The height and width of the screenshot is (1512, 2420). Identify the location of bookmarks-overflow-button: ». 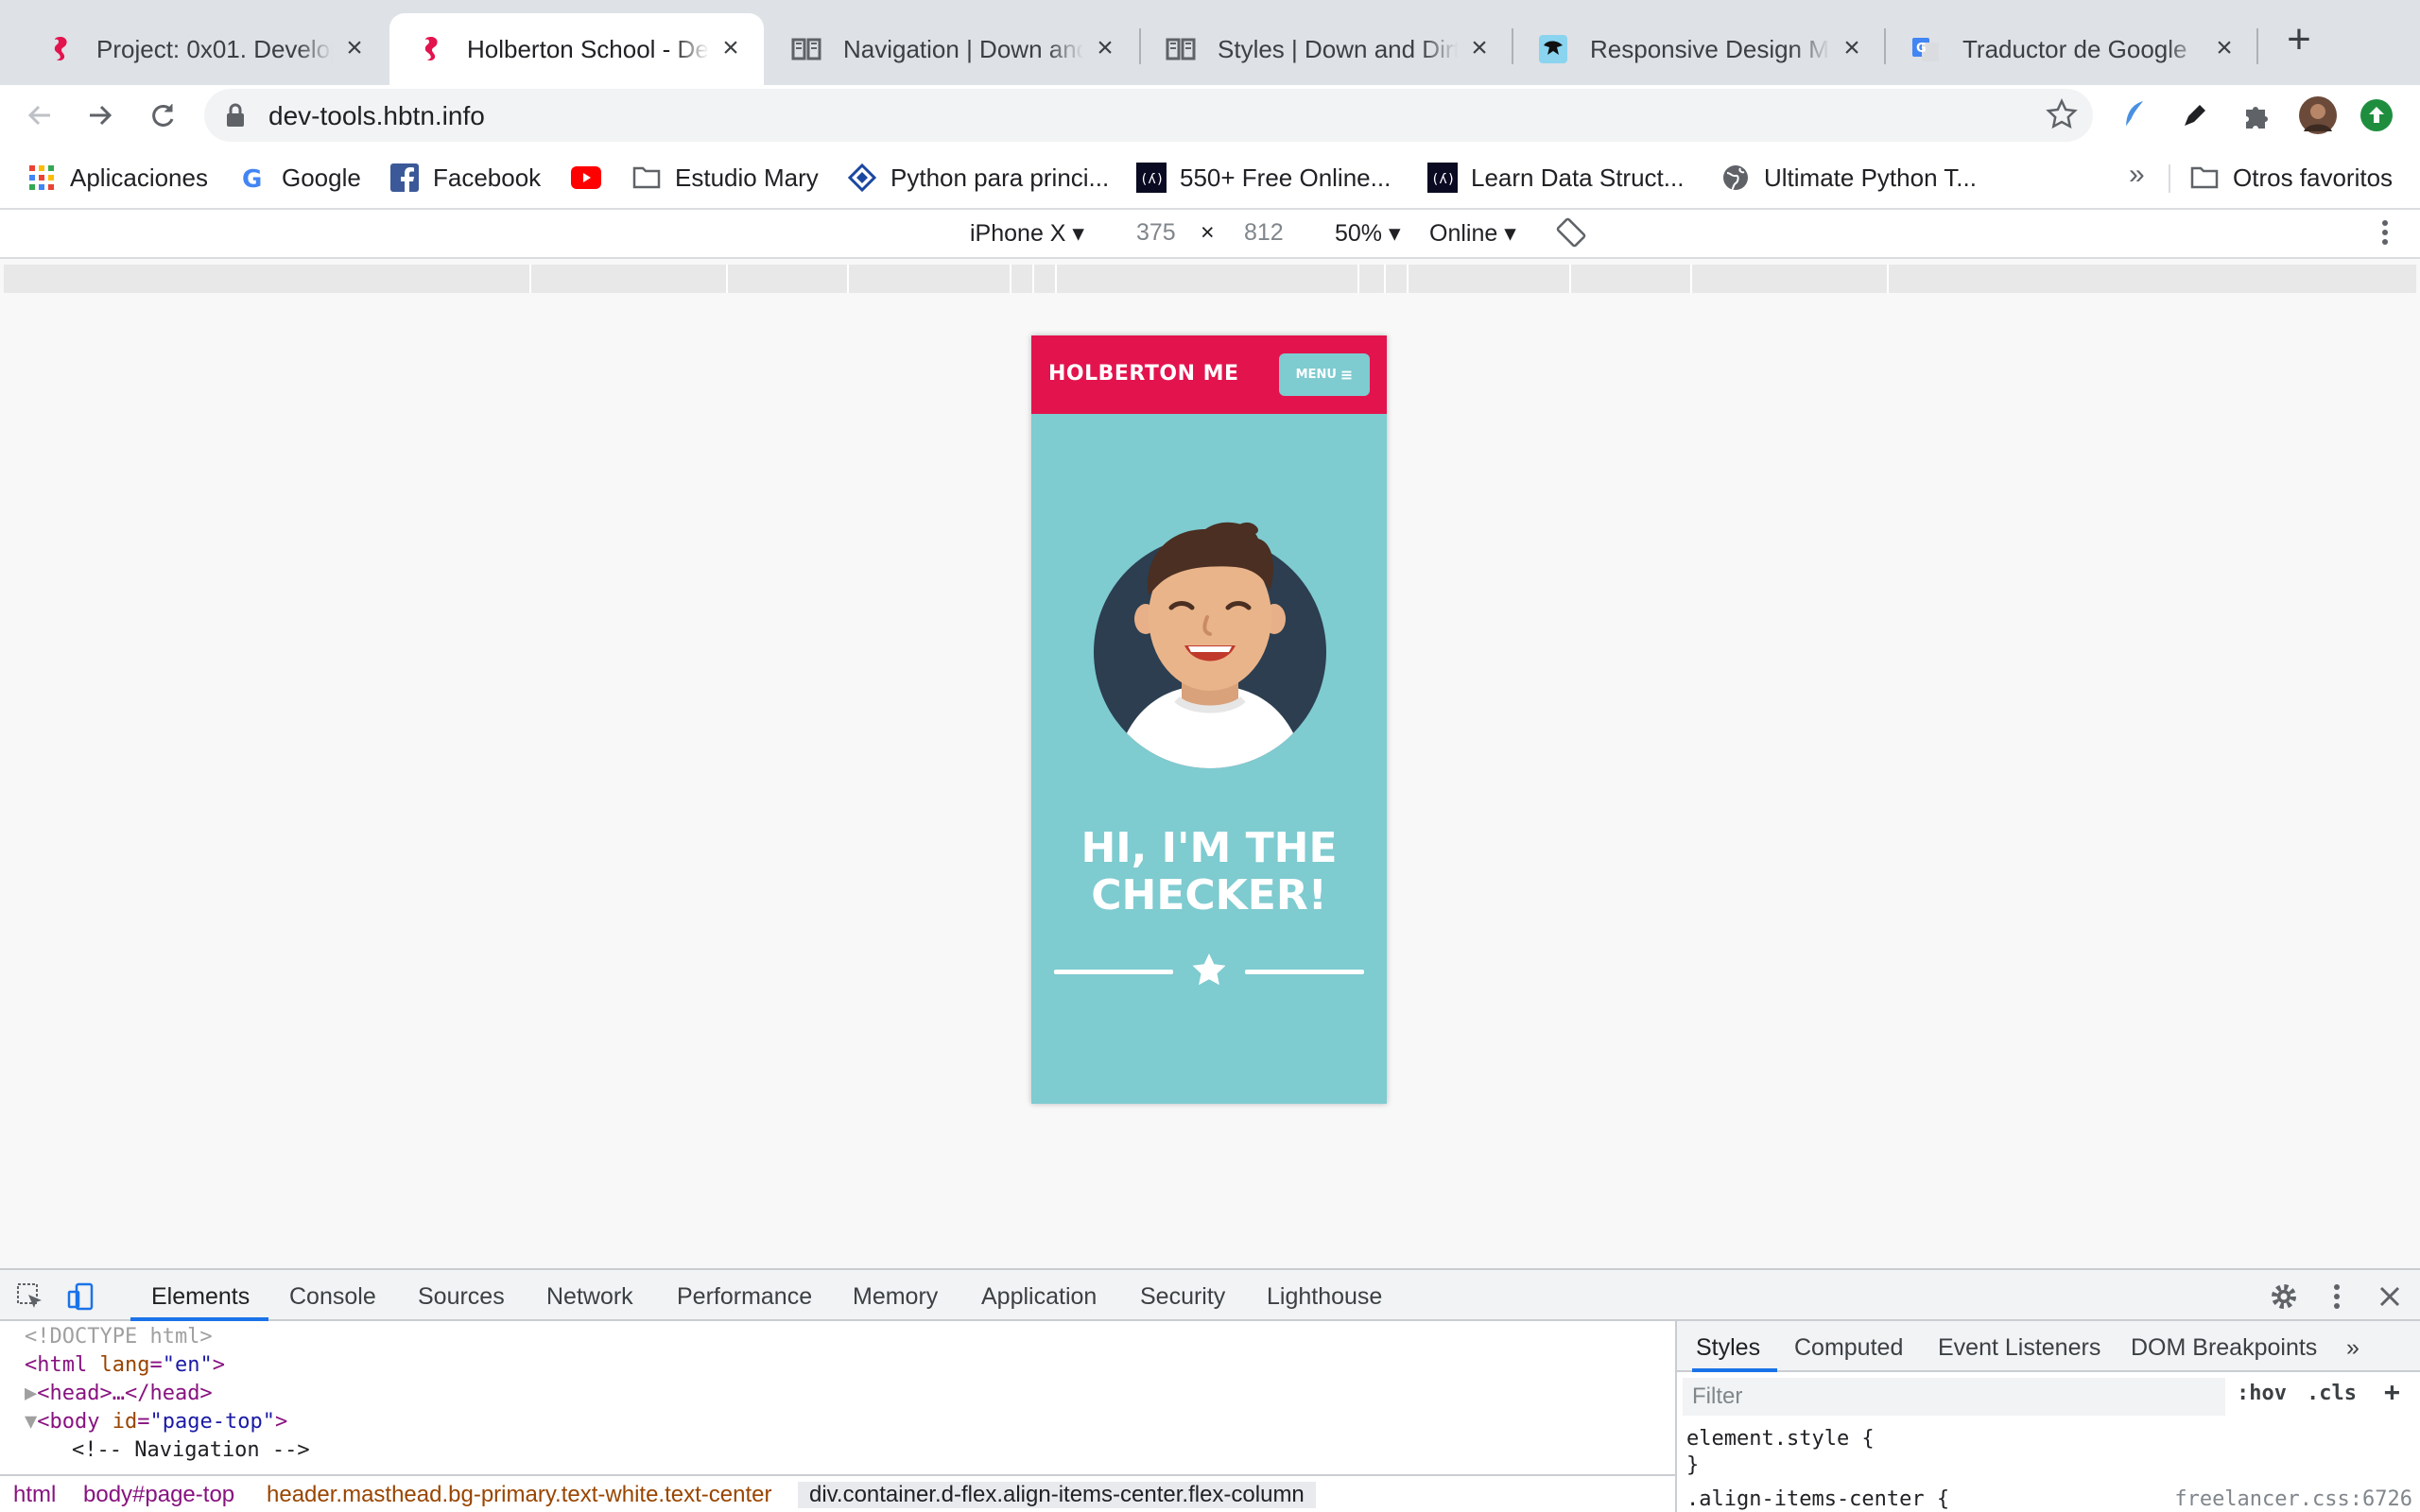
(2137, 175).